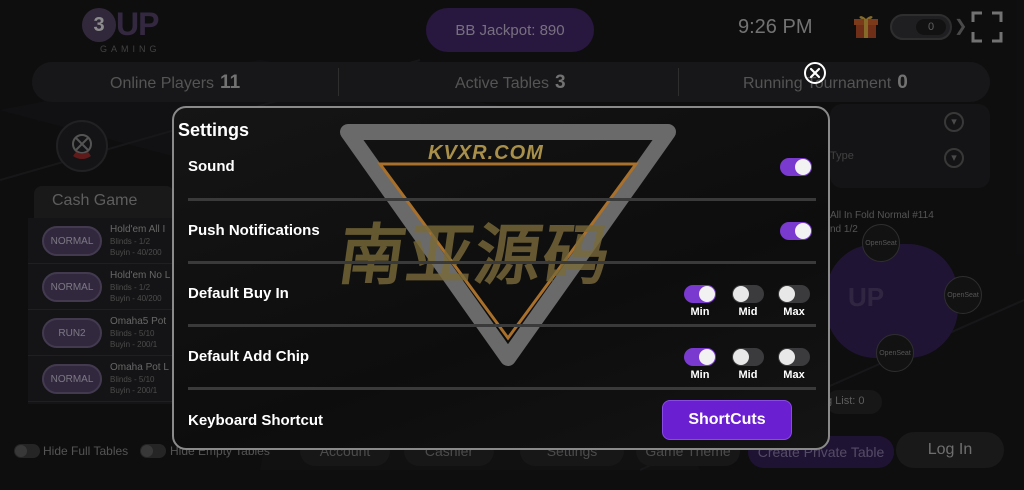 This screenshot has width=1024, height=490. Describe the element at coordinates (700, 357) in the screenshot. I see `add-chip-min-toggle` at that location.